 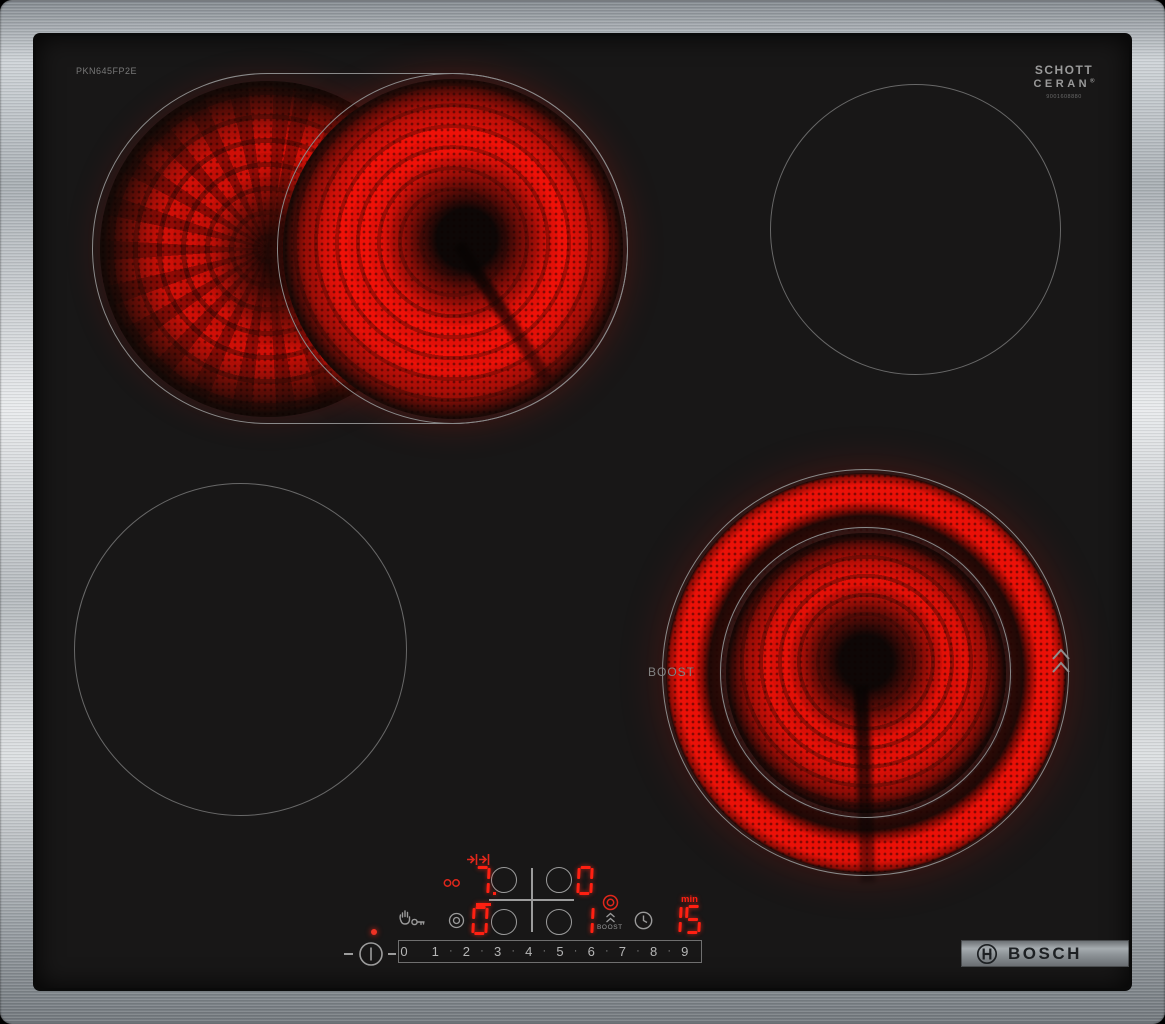 What do you see at coordinates (689, 899) in the screenshot?
I see `timer-unit-label: min` at bounding box center [689, 899].